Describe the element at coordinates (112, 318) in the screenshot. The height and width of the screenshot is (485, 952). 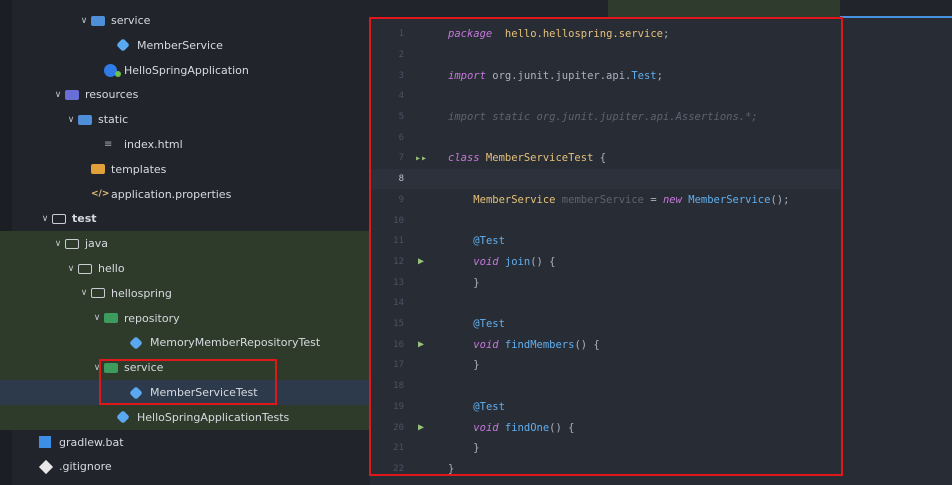
I see `test-package-folder-icon` at that location.